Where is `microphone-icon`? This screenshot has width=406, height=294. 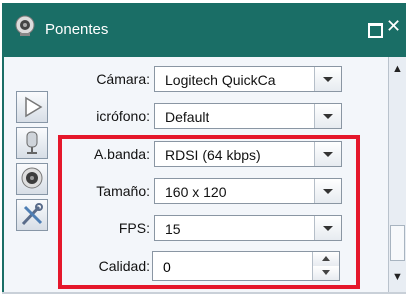 microphone-icon is located at coordinates (32, 142).